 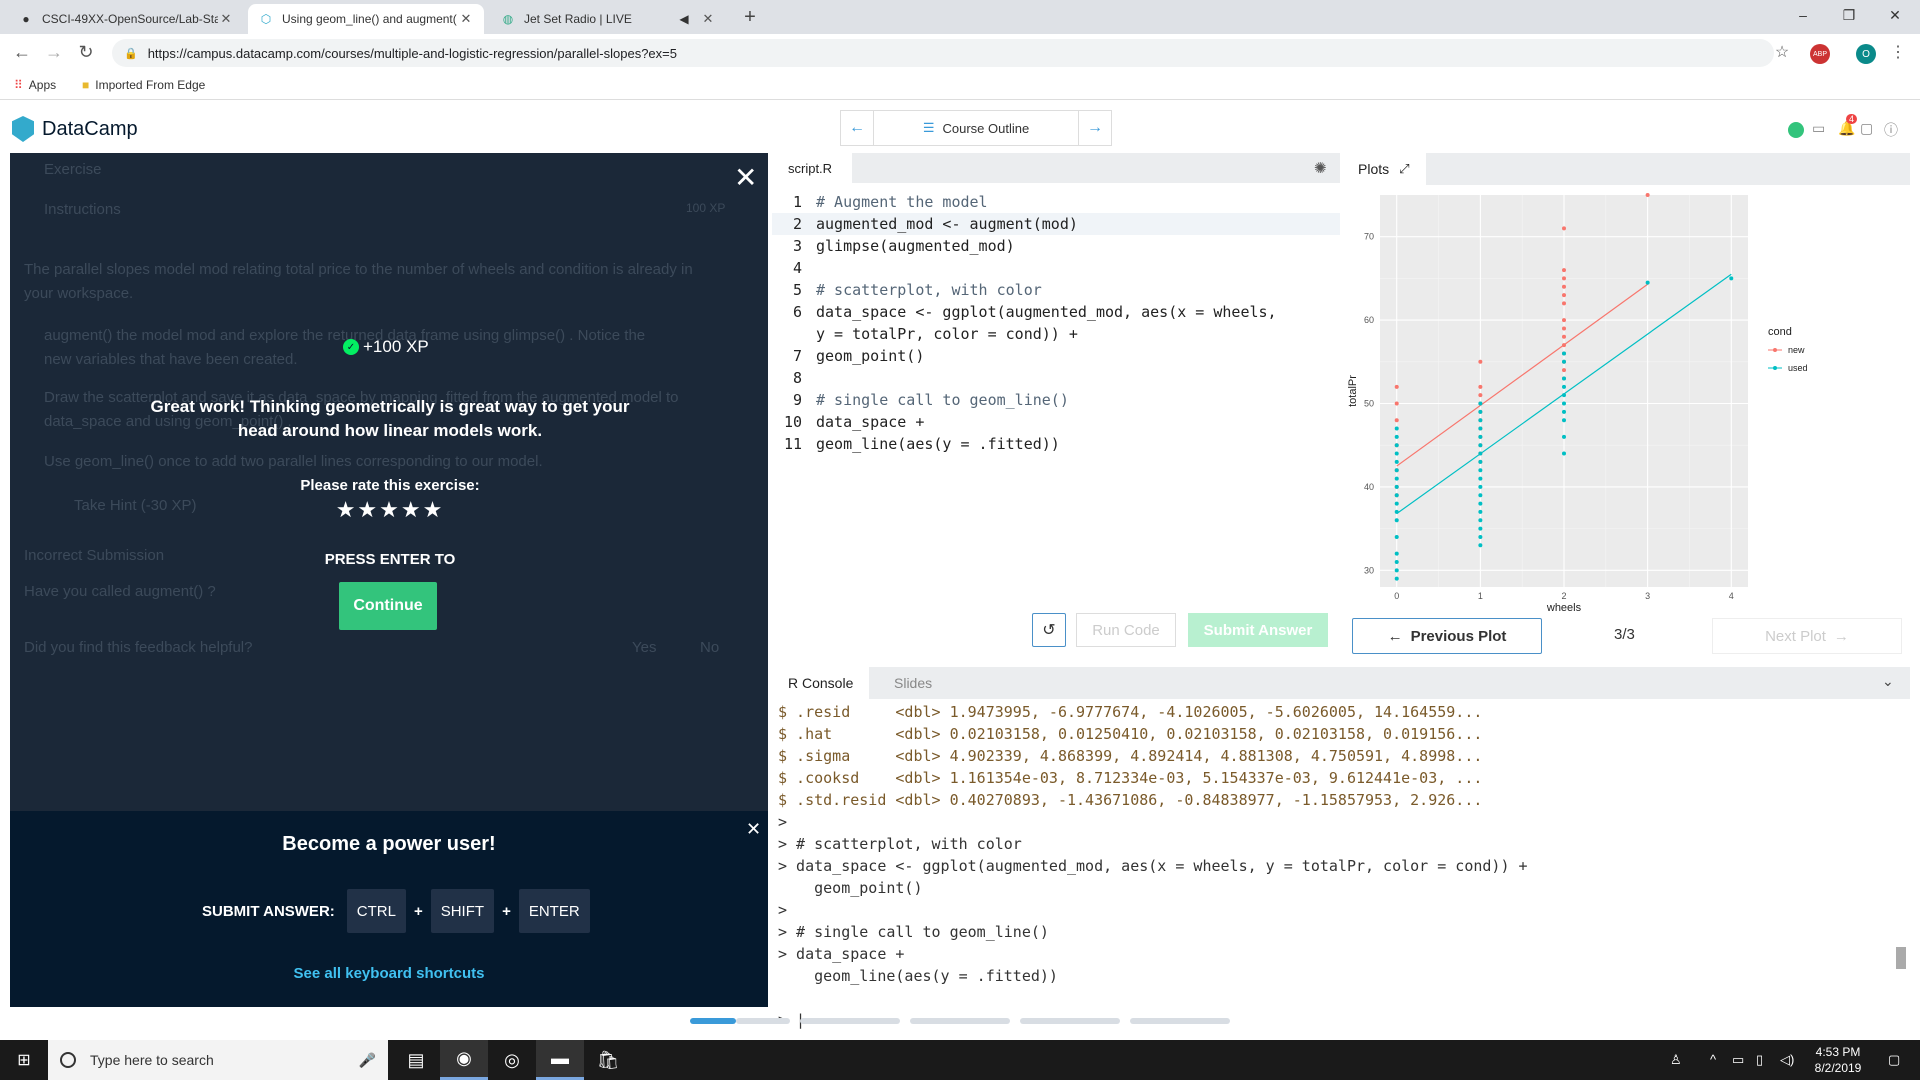 What do you see at coordinates (1866, 54) in the screenshot?
I see `profile-avatar: O` at bounding box center [1866, 54].